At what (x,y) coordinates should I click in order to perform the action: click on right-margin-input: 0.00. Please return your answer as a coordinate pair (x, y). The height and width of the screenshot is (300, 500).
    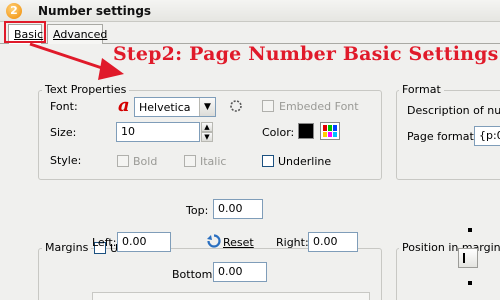
    Looking at the image, I should click on (333, 242).